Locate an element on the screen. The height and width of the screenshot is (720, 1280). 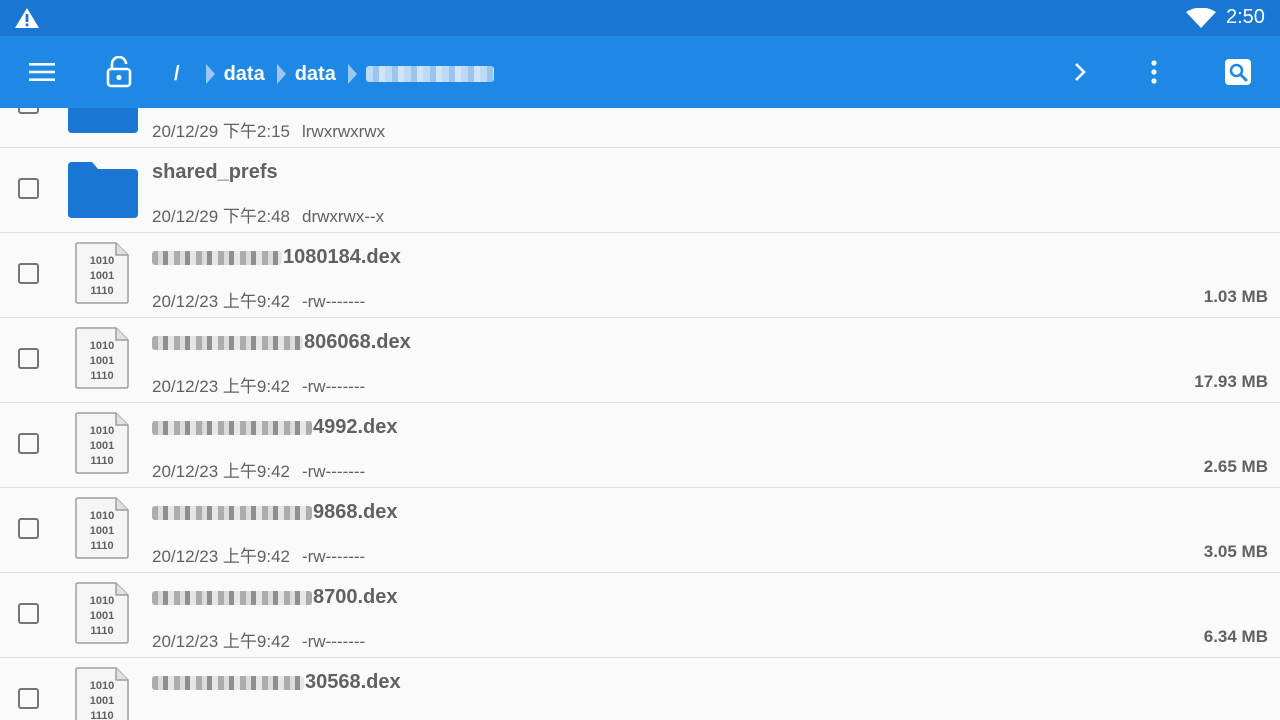
file-name-suffix: 1080184.dex is located at coordinates (342, 257).